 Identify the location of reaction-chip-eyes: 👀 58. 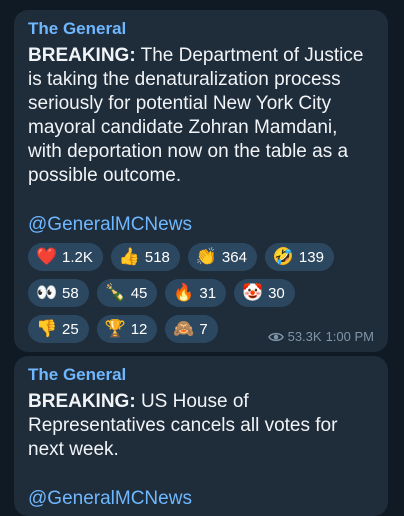
(58, 293).